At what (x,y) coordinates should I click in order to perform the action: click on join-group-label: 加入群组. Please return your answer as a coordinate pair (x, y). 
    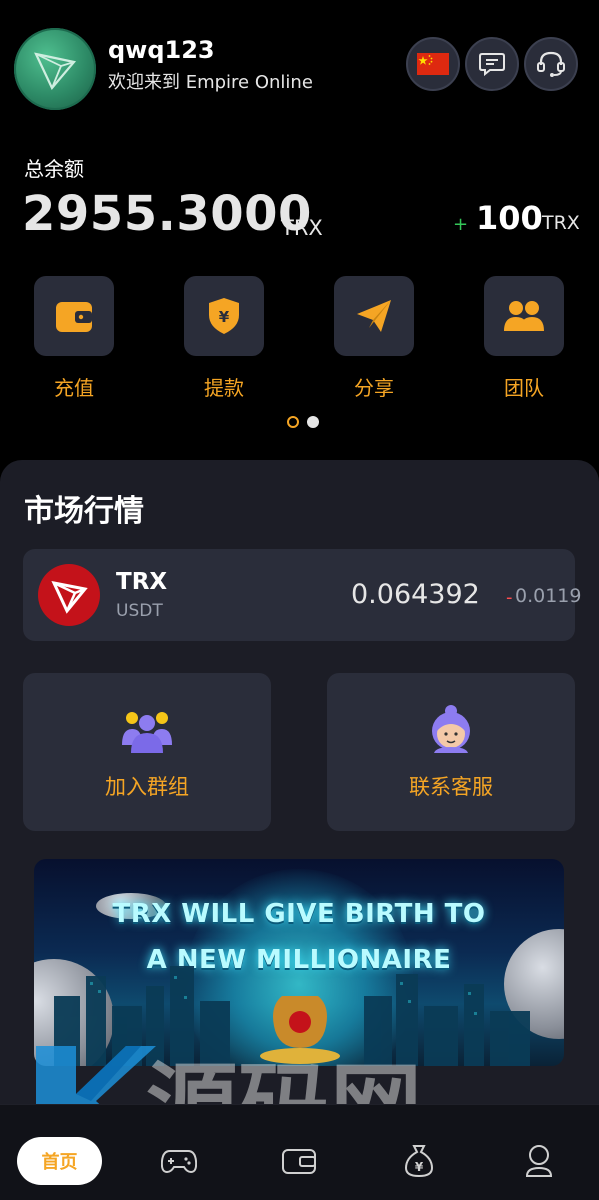
    Looking at the image, I should click on (147, 787).